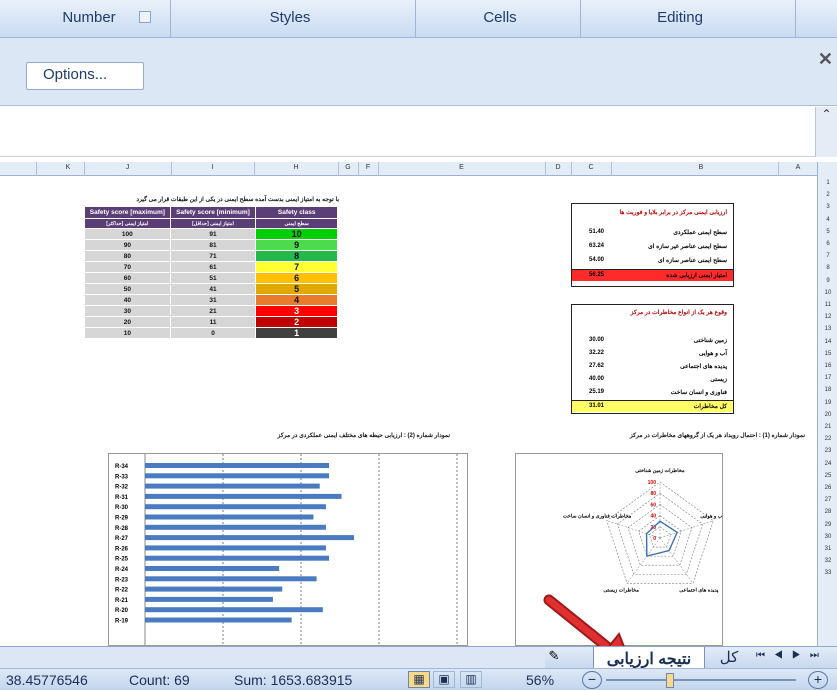  What do you see at coordinates (592, 680) in the screenshot?
I see `zoom-out-icon: −` at bounding box center [592, 680].